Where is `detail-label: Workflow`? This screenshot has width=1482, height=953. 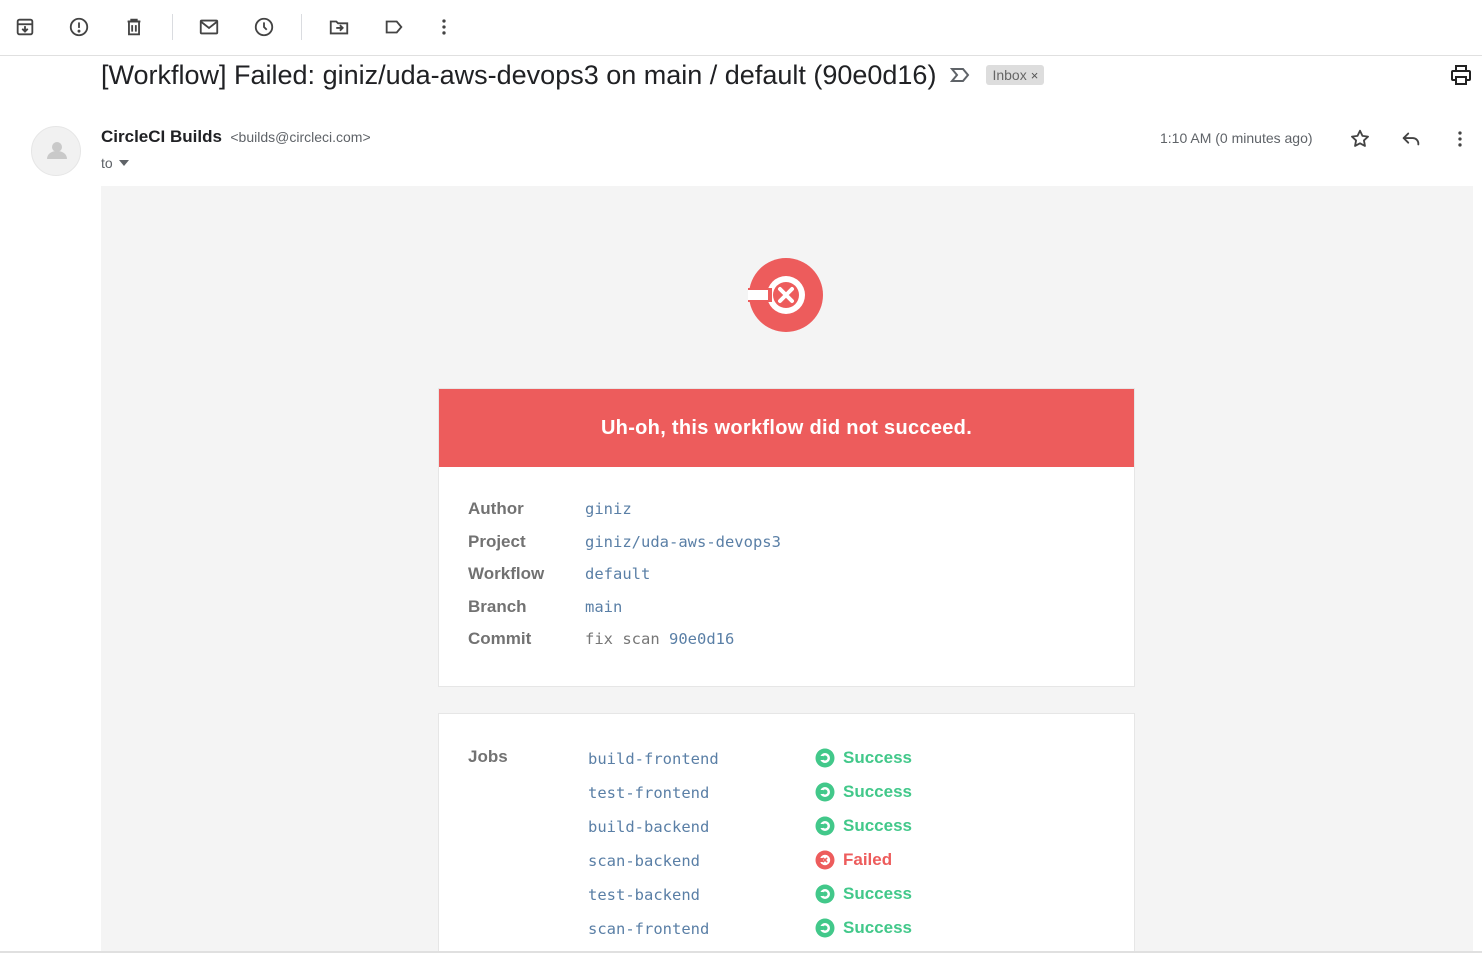
detail-label: Workflow is located at coordinates (506, 573).